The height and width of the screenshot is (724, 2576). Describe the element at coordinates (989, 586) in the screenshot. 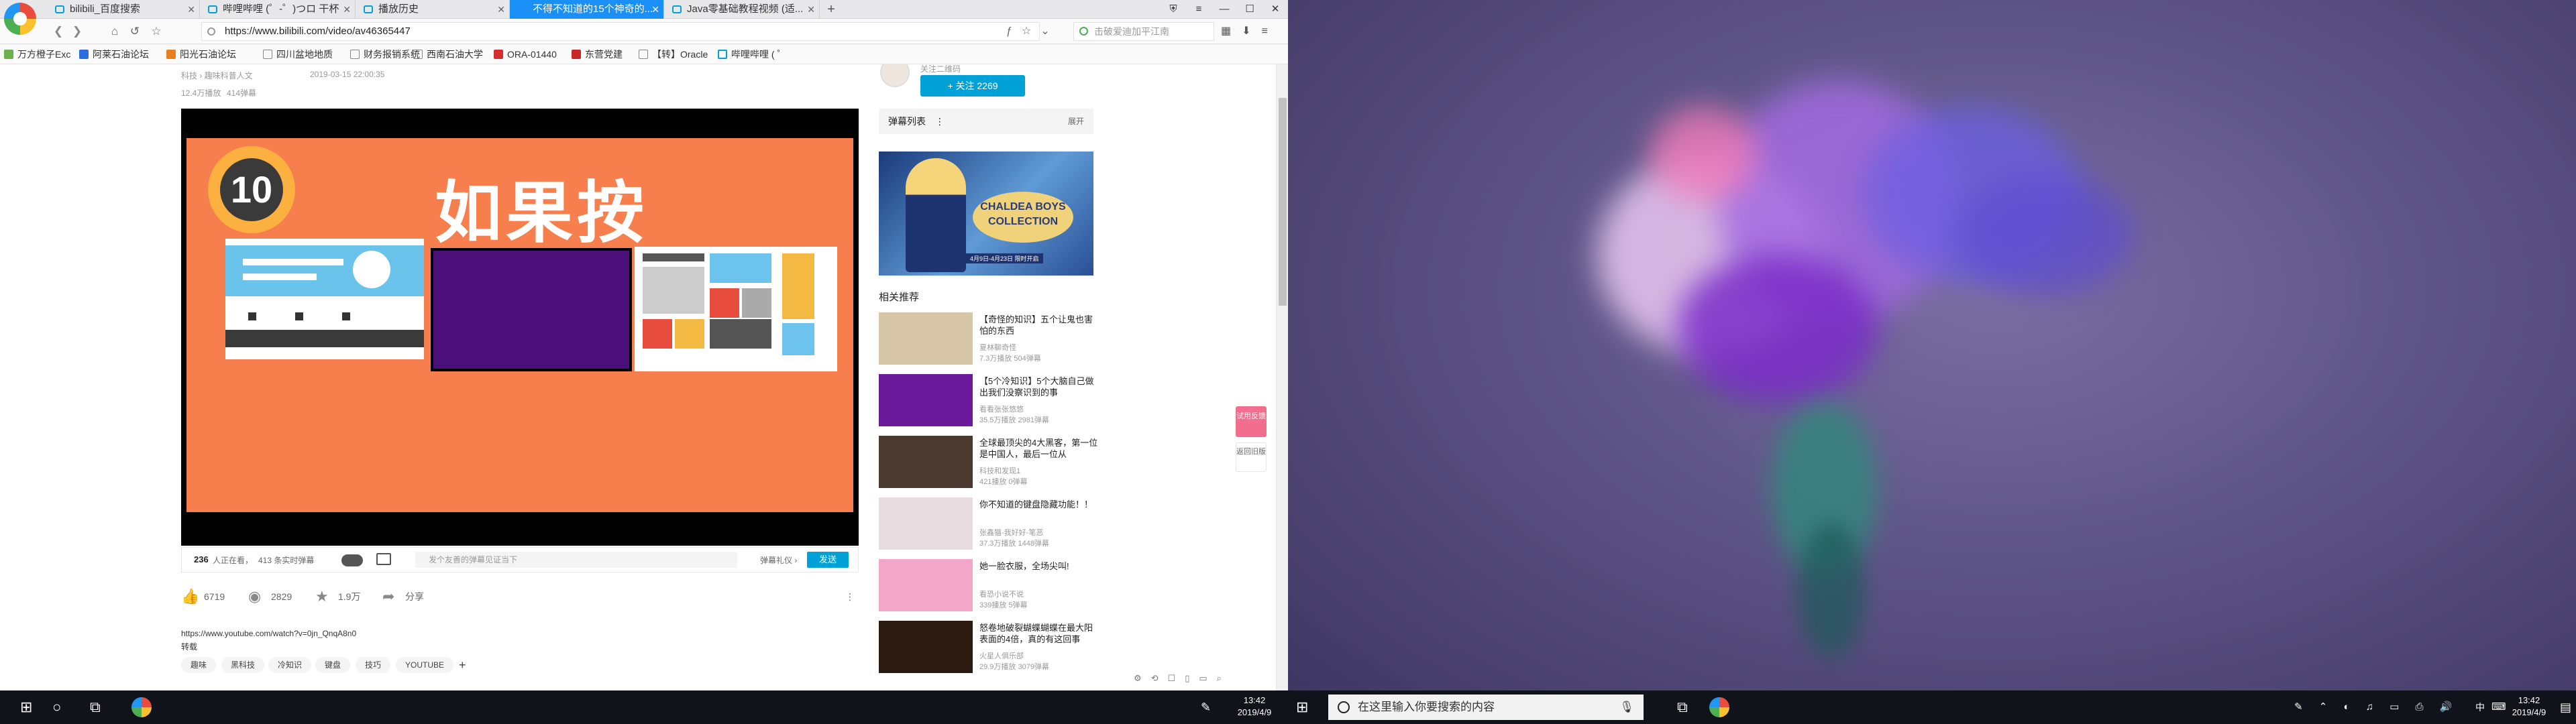

I see `list-item: 她一脸衣服，全场尖叫! 看恐小说不说 339播放 5弹幕` at that location.